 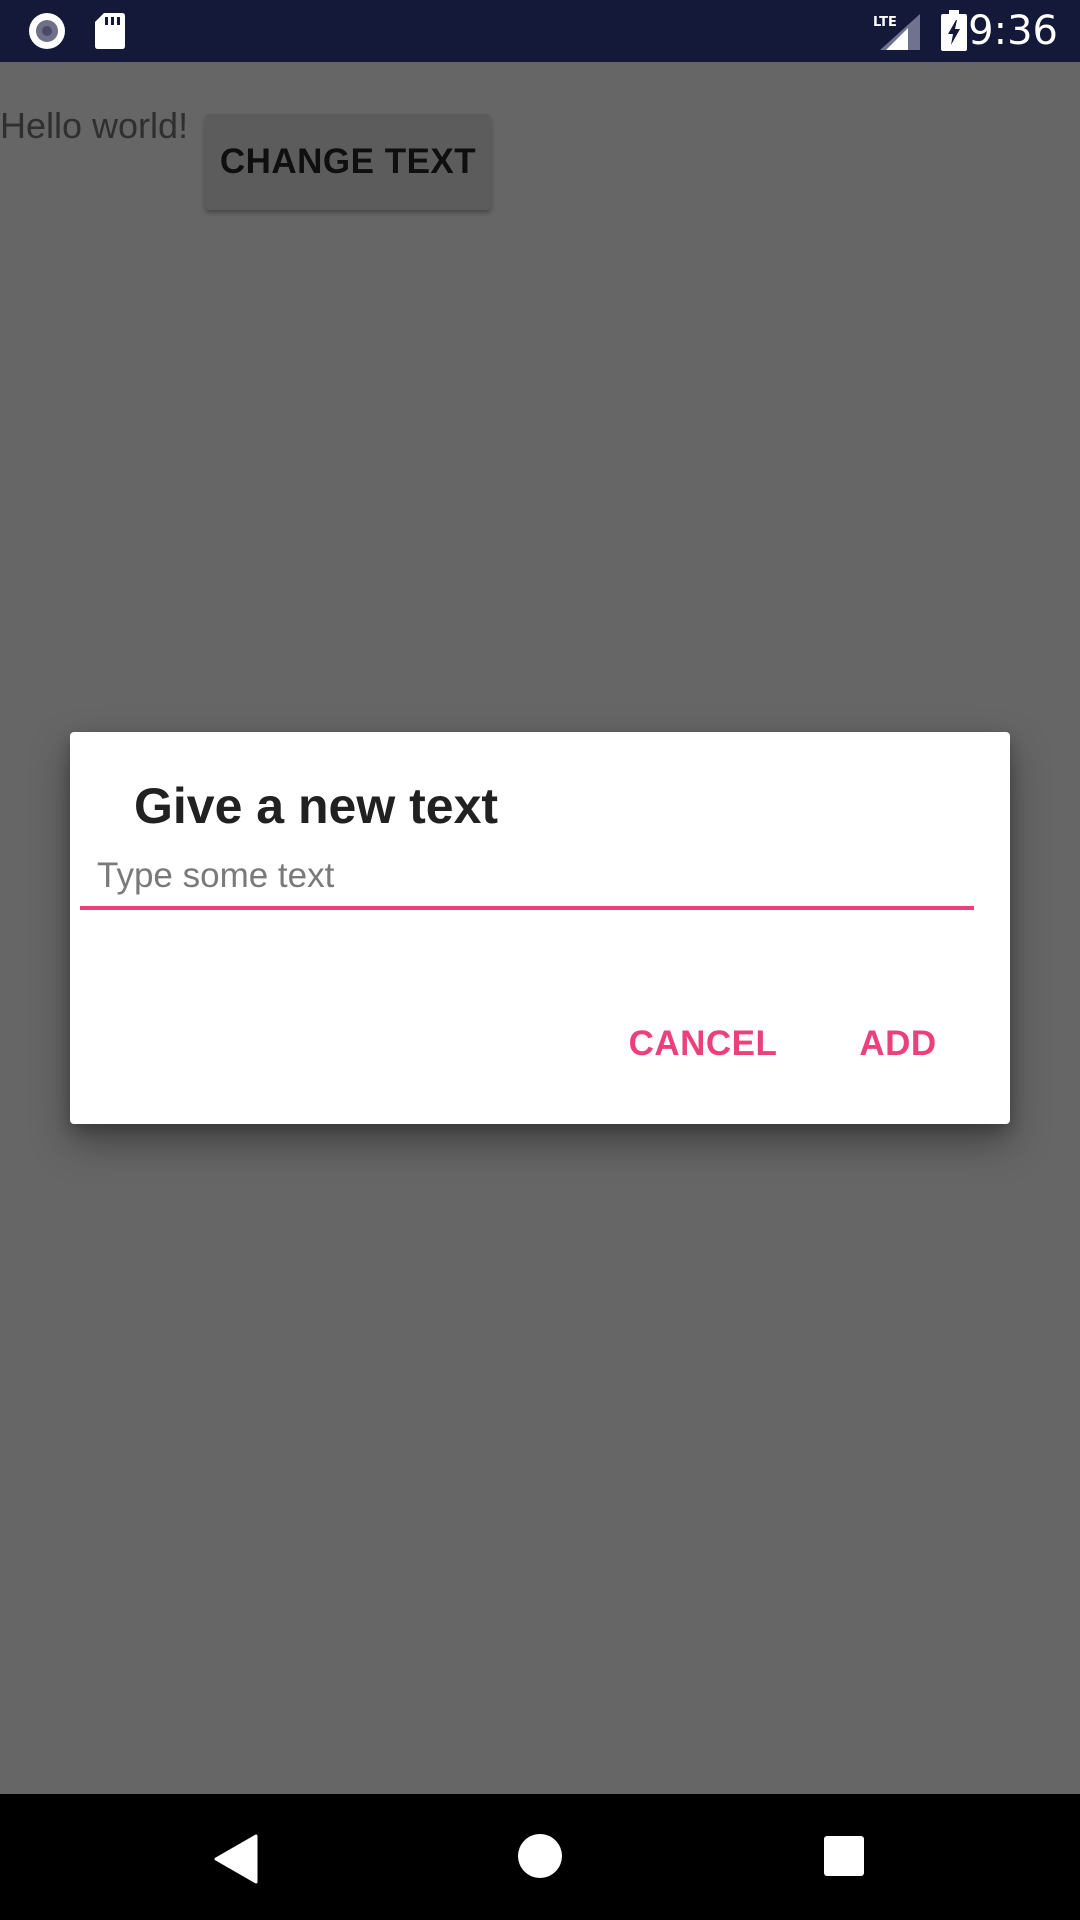 What do you see at coordinates (1013, 31) in the screenshot?
I see `status-time: 9:36` at bounding box center [1013, 31].